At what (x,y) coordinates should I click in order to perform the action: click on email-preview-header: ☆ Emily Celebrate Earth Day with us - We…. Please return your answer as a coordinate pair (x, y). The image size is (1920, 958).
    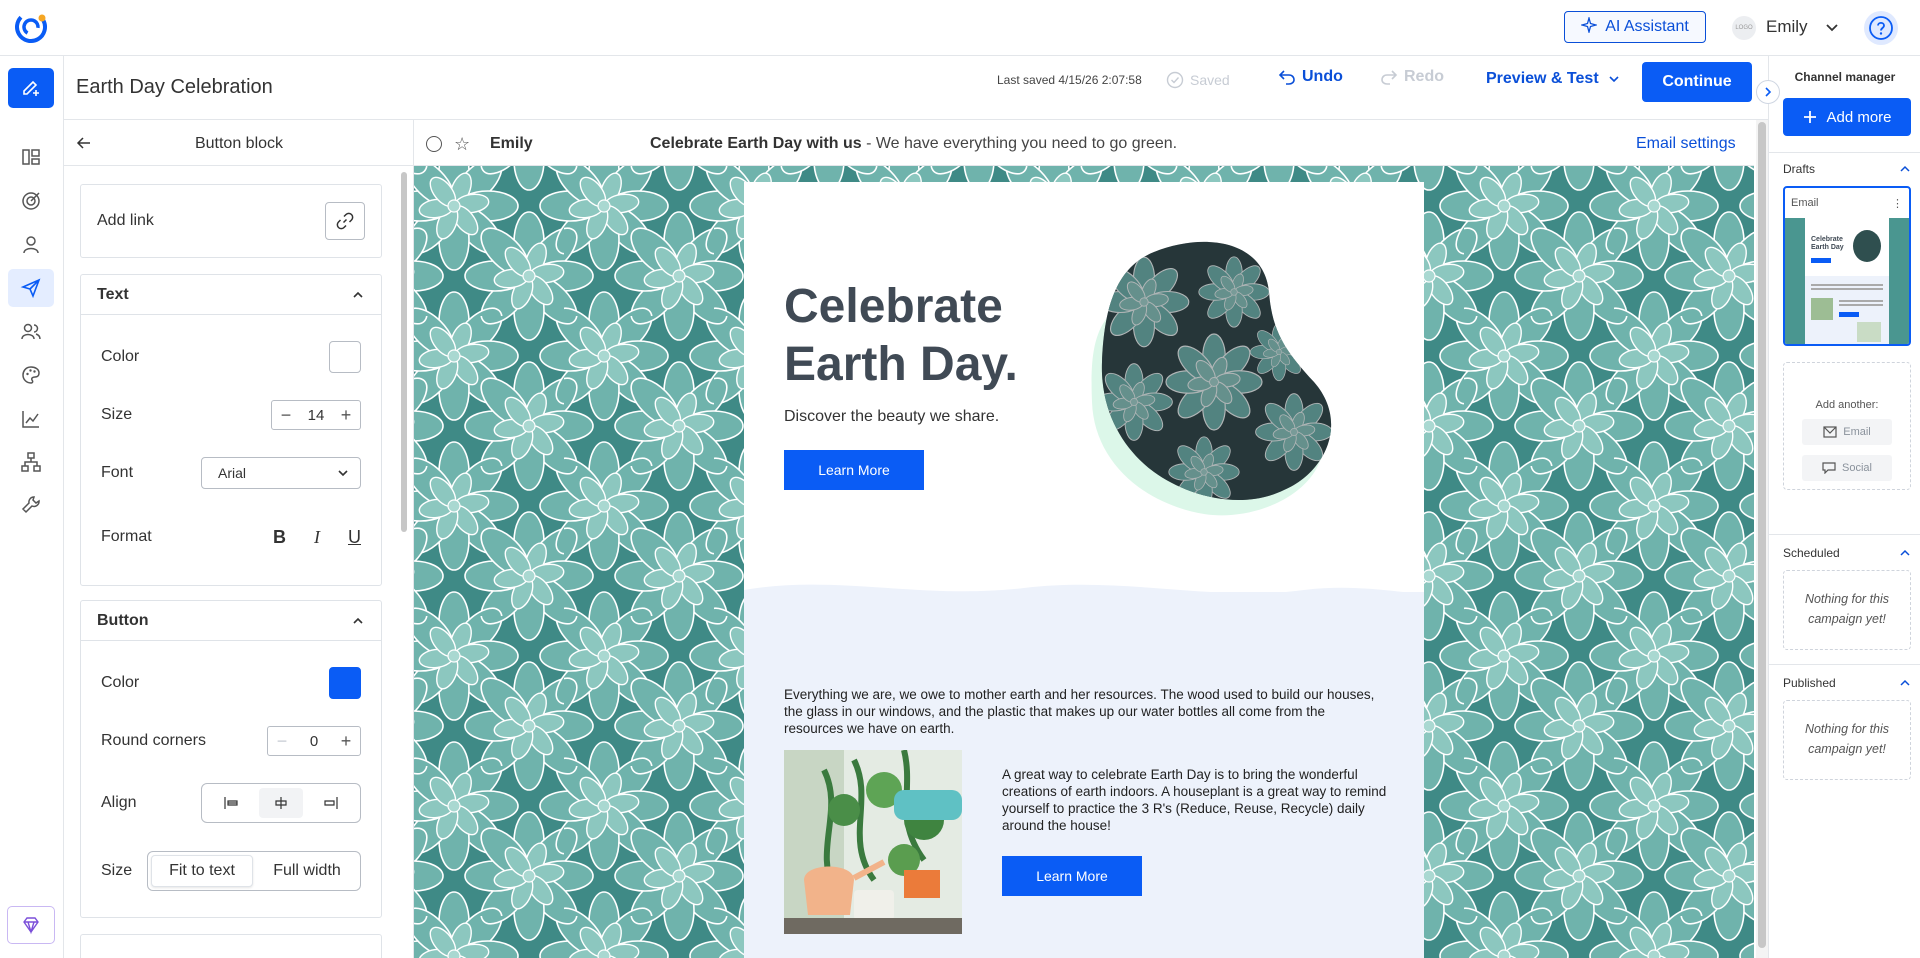
    Looking at the image, I should click on (1084, 143).